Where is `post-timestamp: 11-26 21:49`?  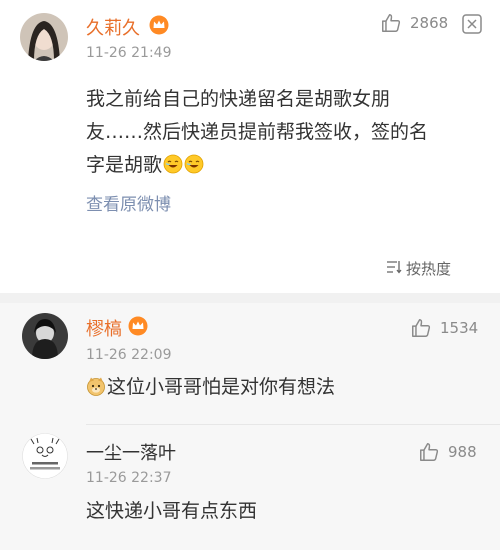 post-timestamp: 11-26 21:49 is located at coordinates (129, 53).